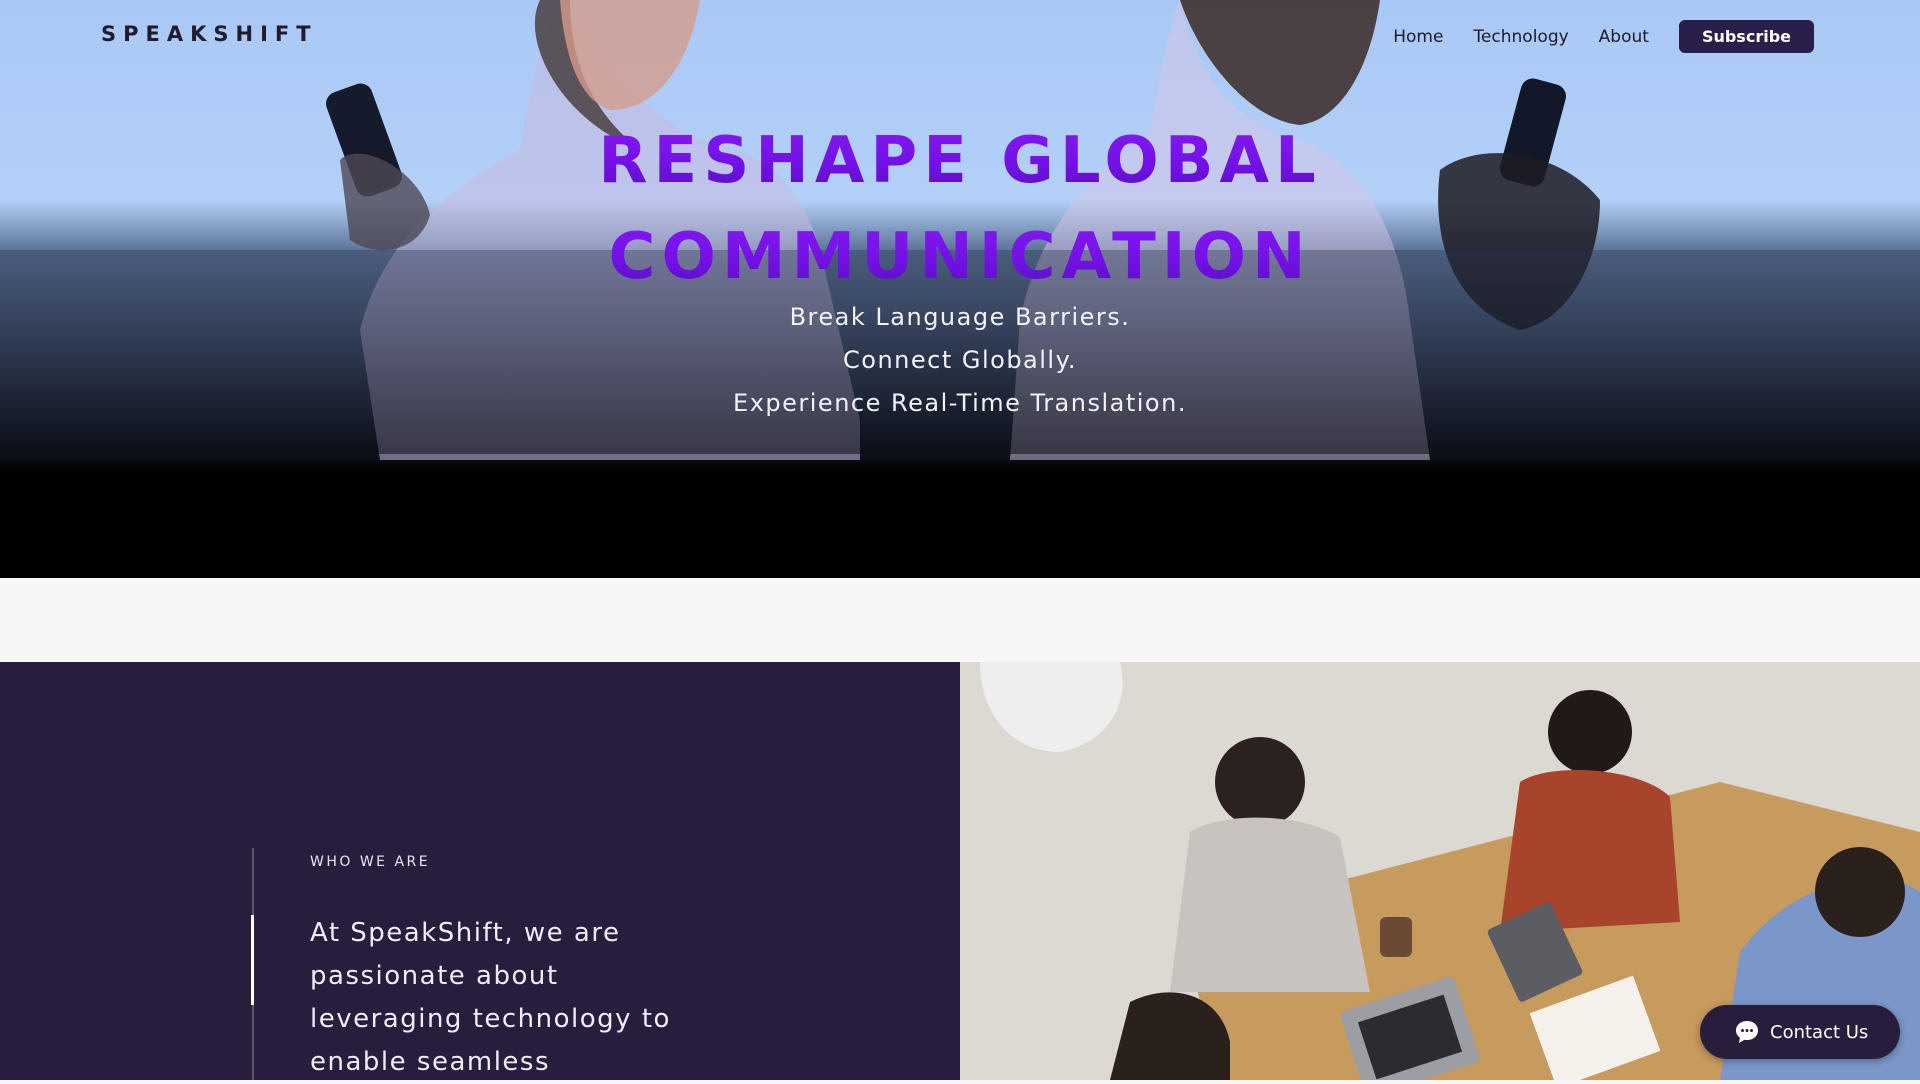 Image resolution: width=1920 pixels, height=1084 pixels. I want to click on chat-bubble-icon, so click(1747, 1032).